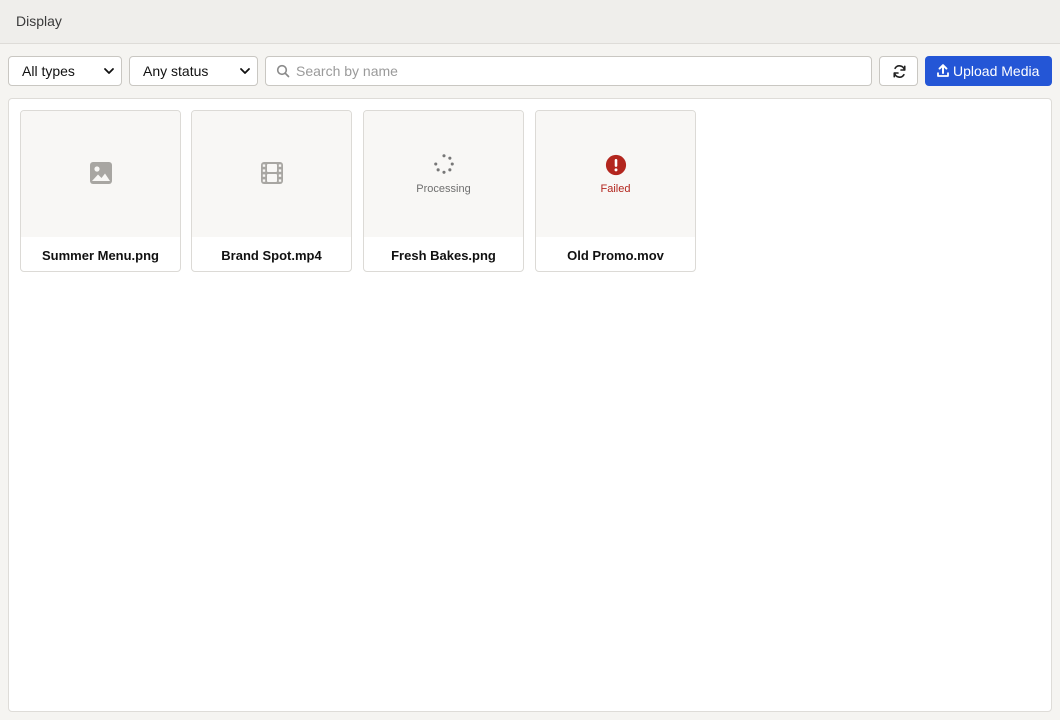 The image size is (1060, 720). I want to click on media-card: Brand Spot.mp4, so click(271, 191).